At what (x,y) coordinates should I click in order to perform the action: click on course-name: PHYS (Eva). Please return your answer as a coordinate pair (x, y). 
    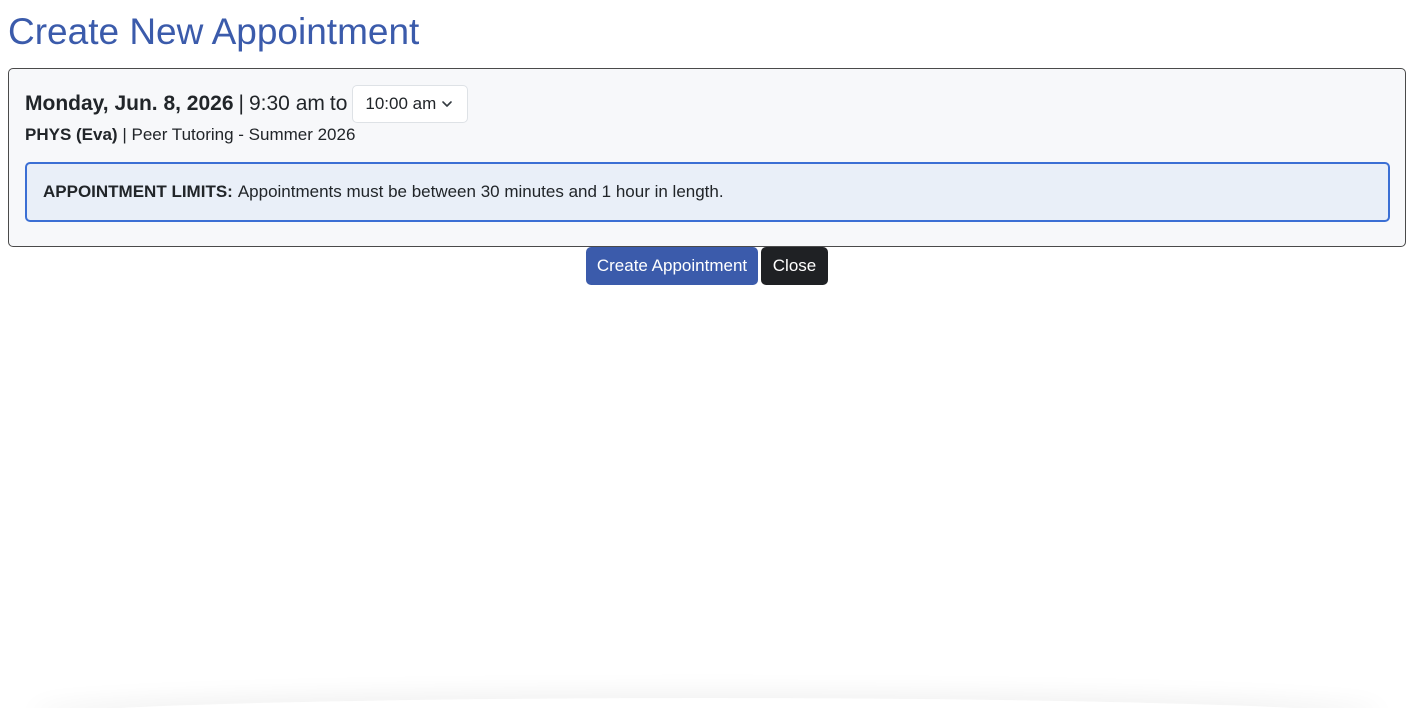
    Looking at the image, I should click on (71, 134).